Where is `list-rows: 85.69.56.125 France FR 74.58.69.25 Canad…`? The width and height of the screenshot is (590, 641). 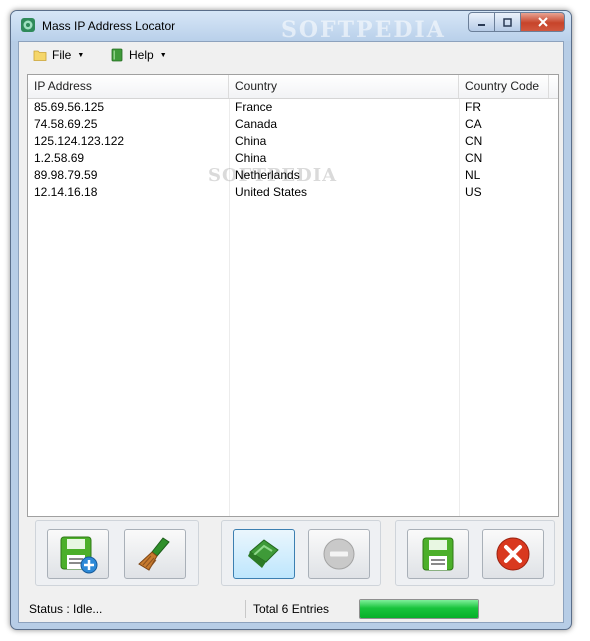
list-rows: 85.69.56.125 France FR 74.58.69.25 Canad… is located at coordinates (293, 150).